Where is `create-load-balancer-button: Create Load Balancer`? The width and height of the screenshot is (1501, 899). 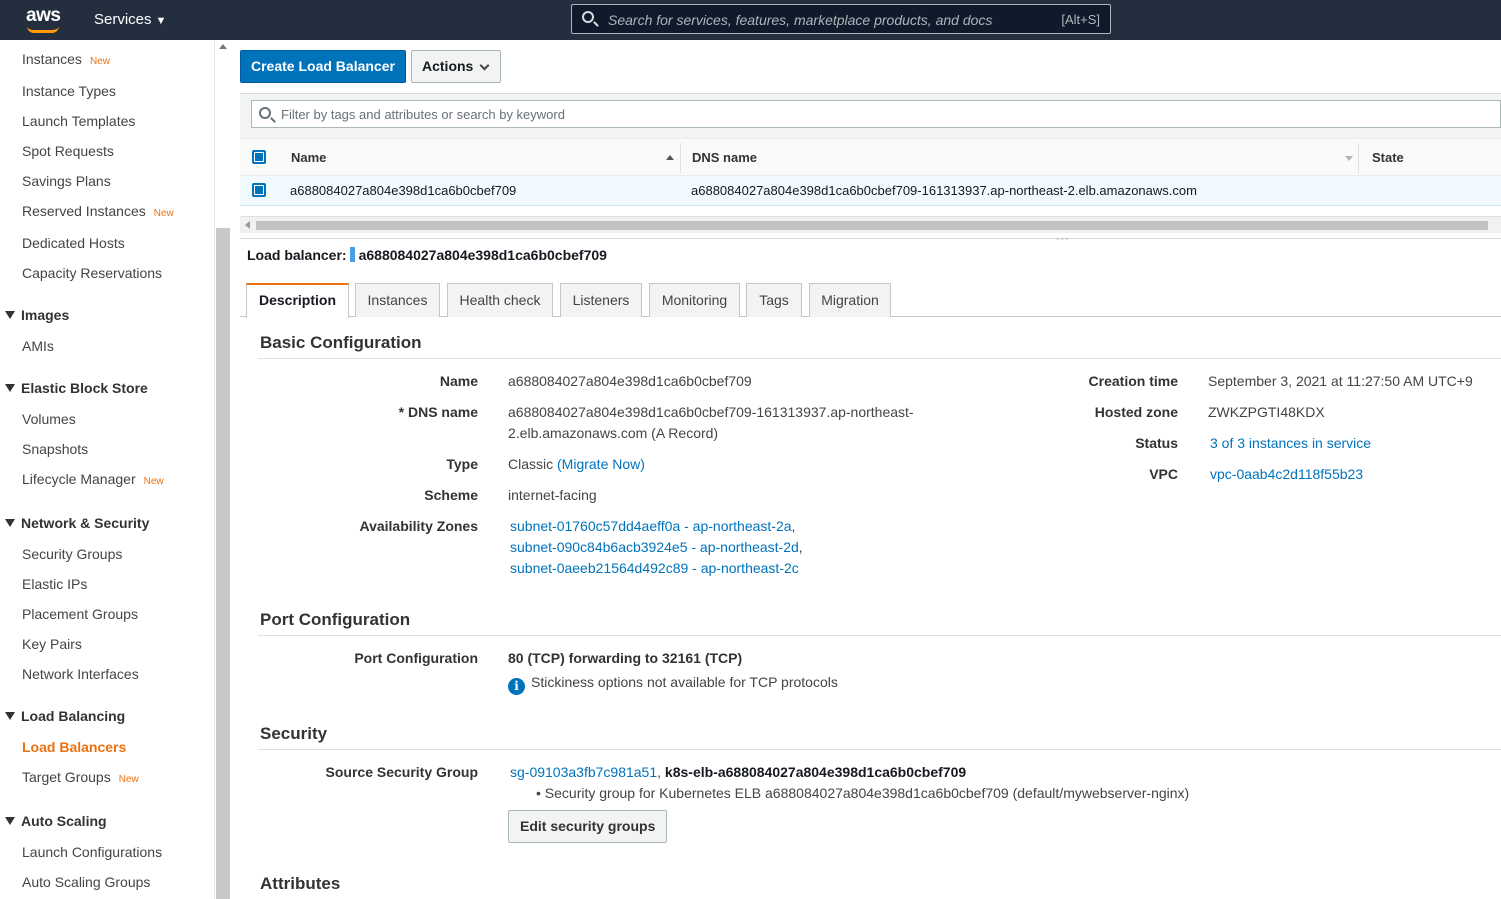 create-load-balancer-button: Create Load Balancer is located at coordinates (323, 66).